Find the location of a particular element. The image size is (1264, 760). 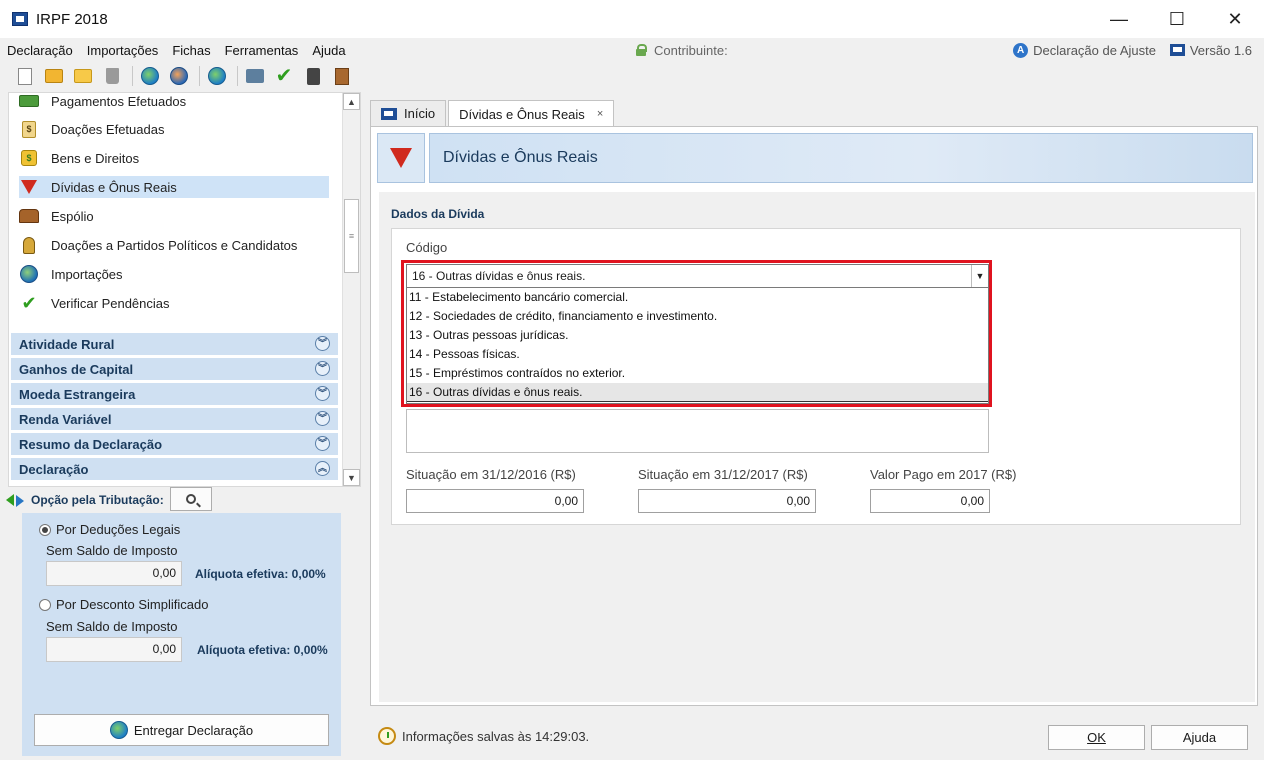

verify-button: ✔ is located at coordinates (284, 76).